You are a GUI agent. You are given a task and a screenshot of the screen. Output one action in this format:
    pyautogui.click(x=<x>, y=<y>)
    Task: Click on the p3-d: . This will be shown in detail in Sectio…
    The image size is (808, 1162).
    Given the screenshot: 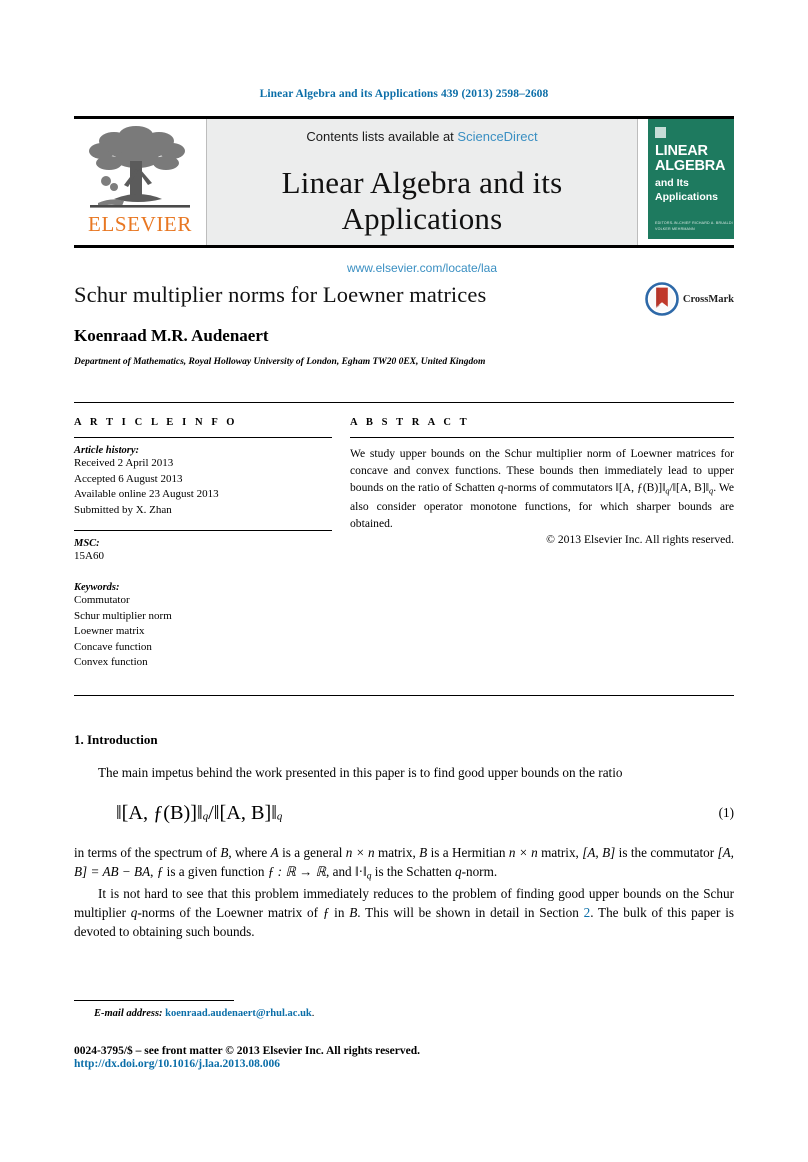 What is the action you would take?
    pyautogui.click(x=470, y=913)
    